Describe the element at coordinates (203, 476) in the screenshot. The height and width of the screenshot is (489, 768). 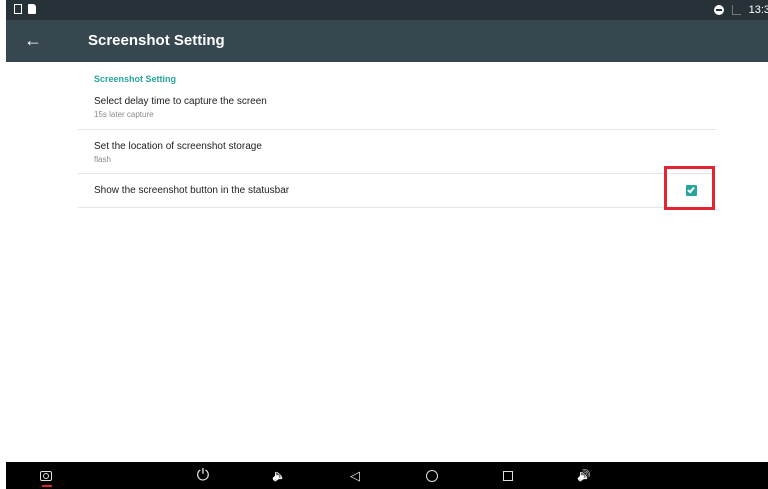
I see `power-icon: ⏻` at that location.